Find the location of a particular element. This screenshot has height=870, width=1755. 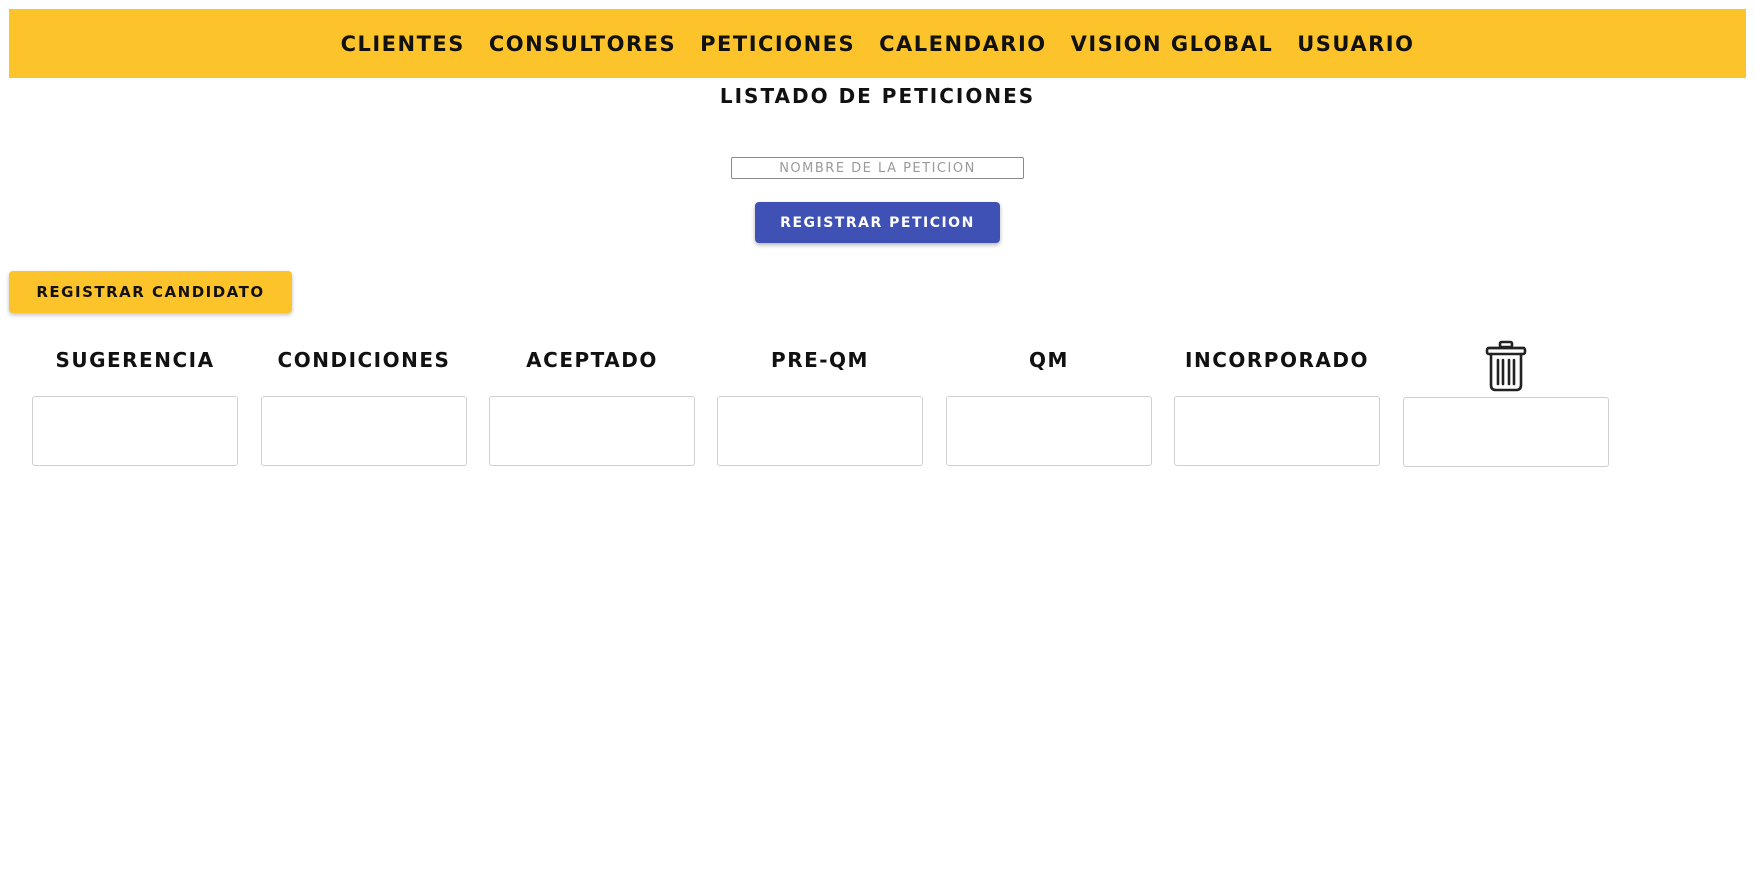

column-header-pre-qm: PRE-QM is located at coordinates (820, 360).